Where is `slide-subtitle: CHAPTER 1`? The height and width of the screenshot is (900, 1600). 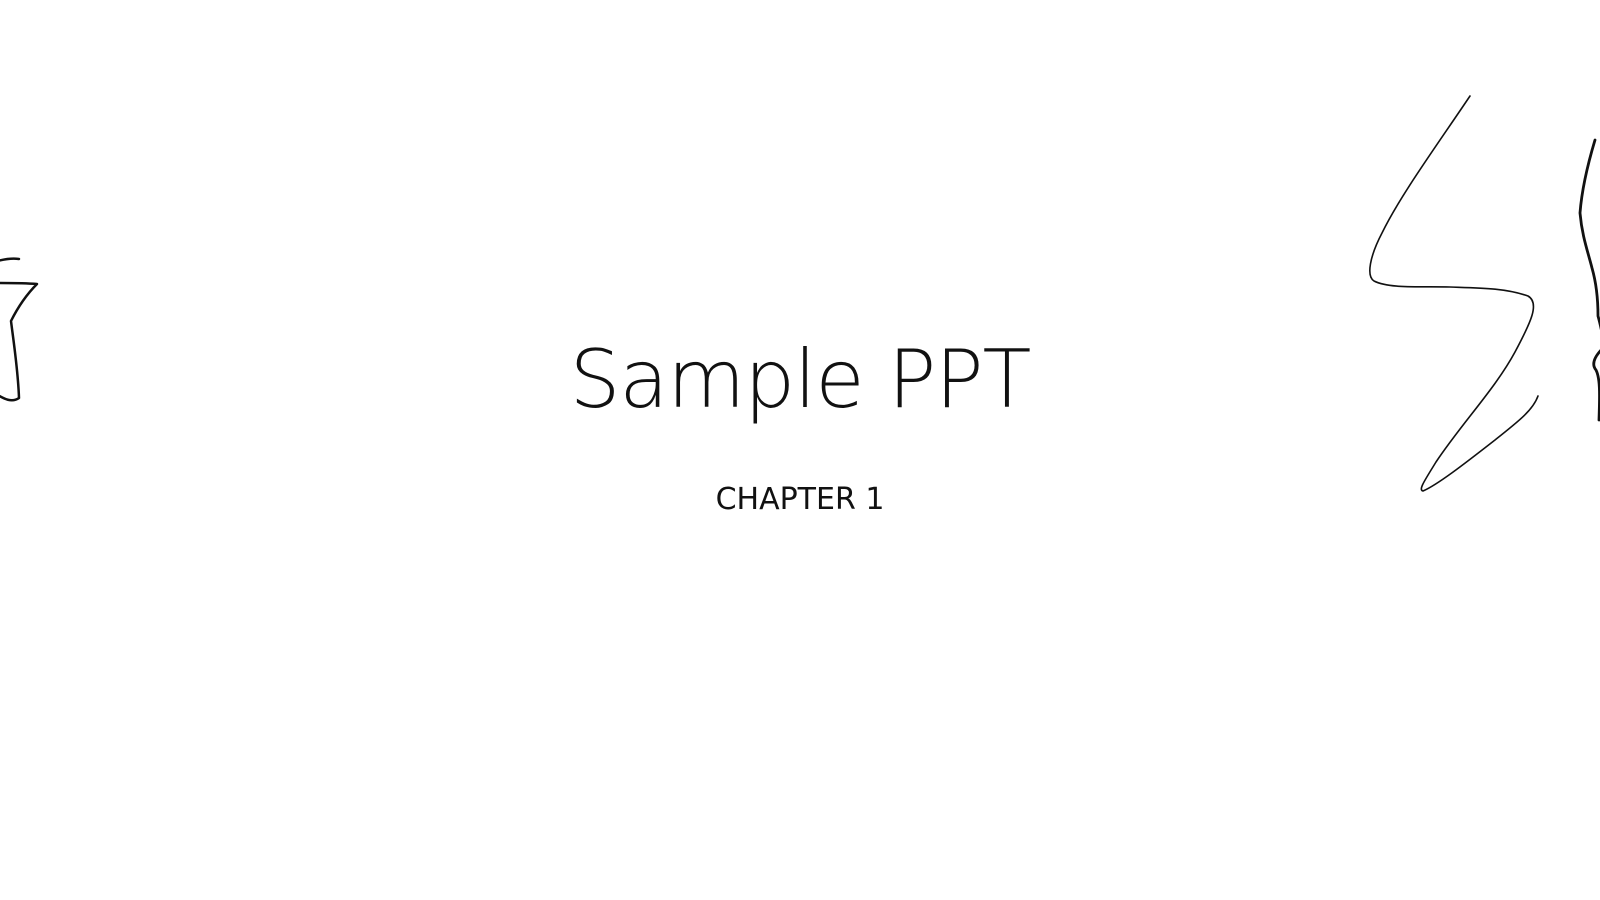 slide-subtitle: CHAPTER 1 is located at coordinates (800, 499).